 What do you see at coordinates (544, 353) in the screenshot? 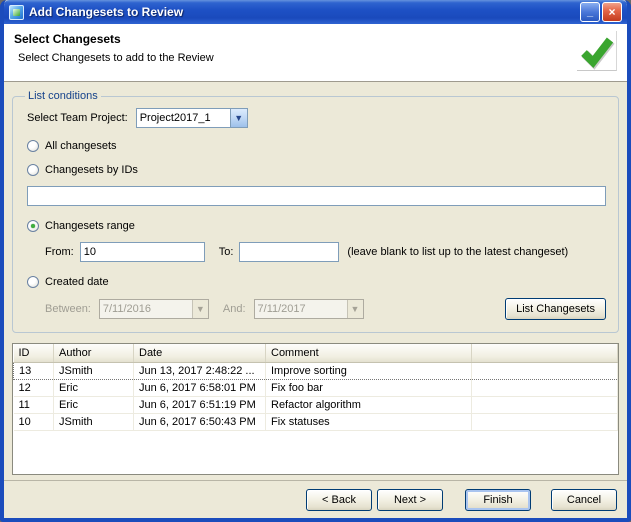
I see `column-header-empty` at bounding box center [544, 353].